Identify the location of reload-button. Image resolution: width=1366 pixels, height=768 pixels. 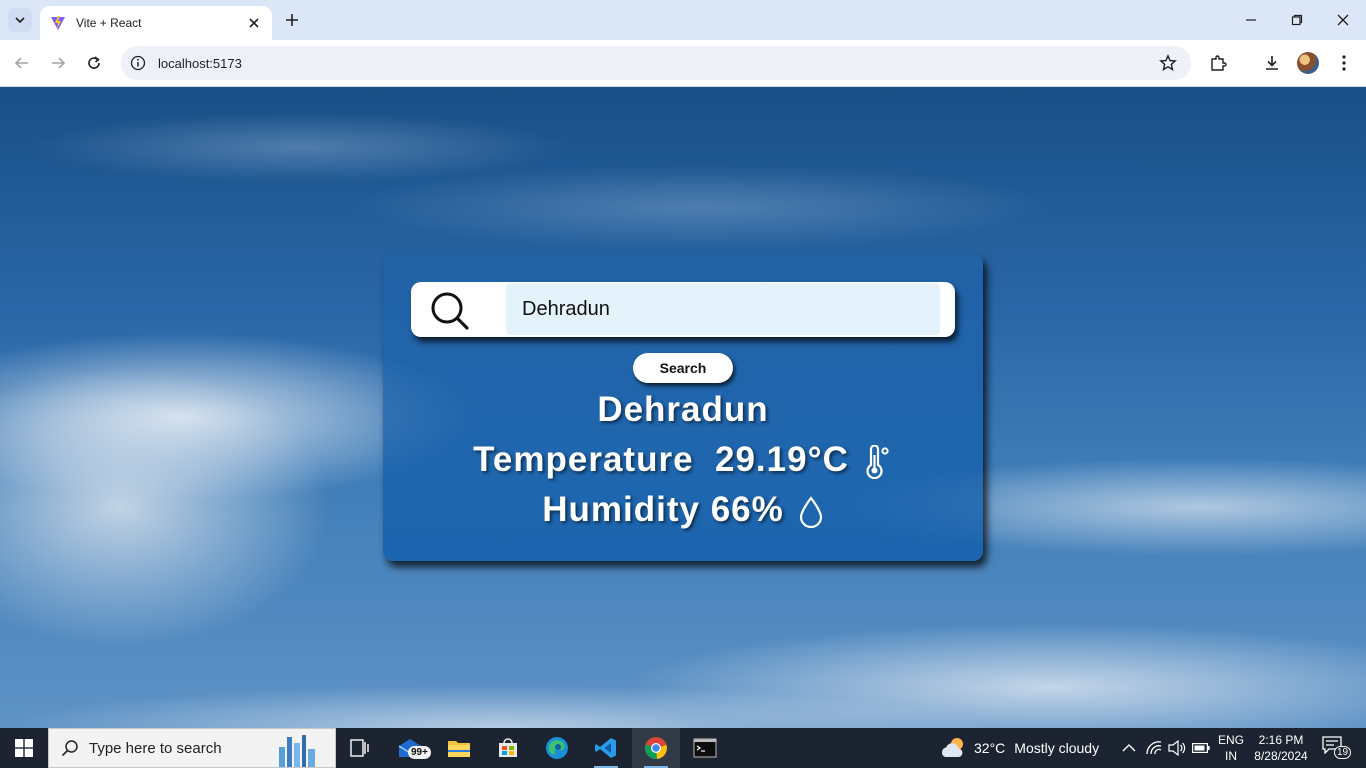
(94, 63).